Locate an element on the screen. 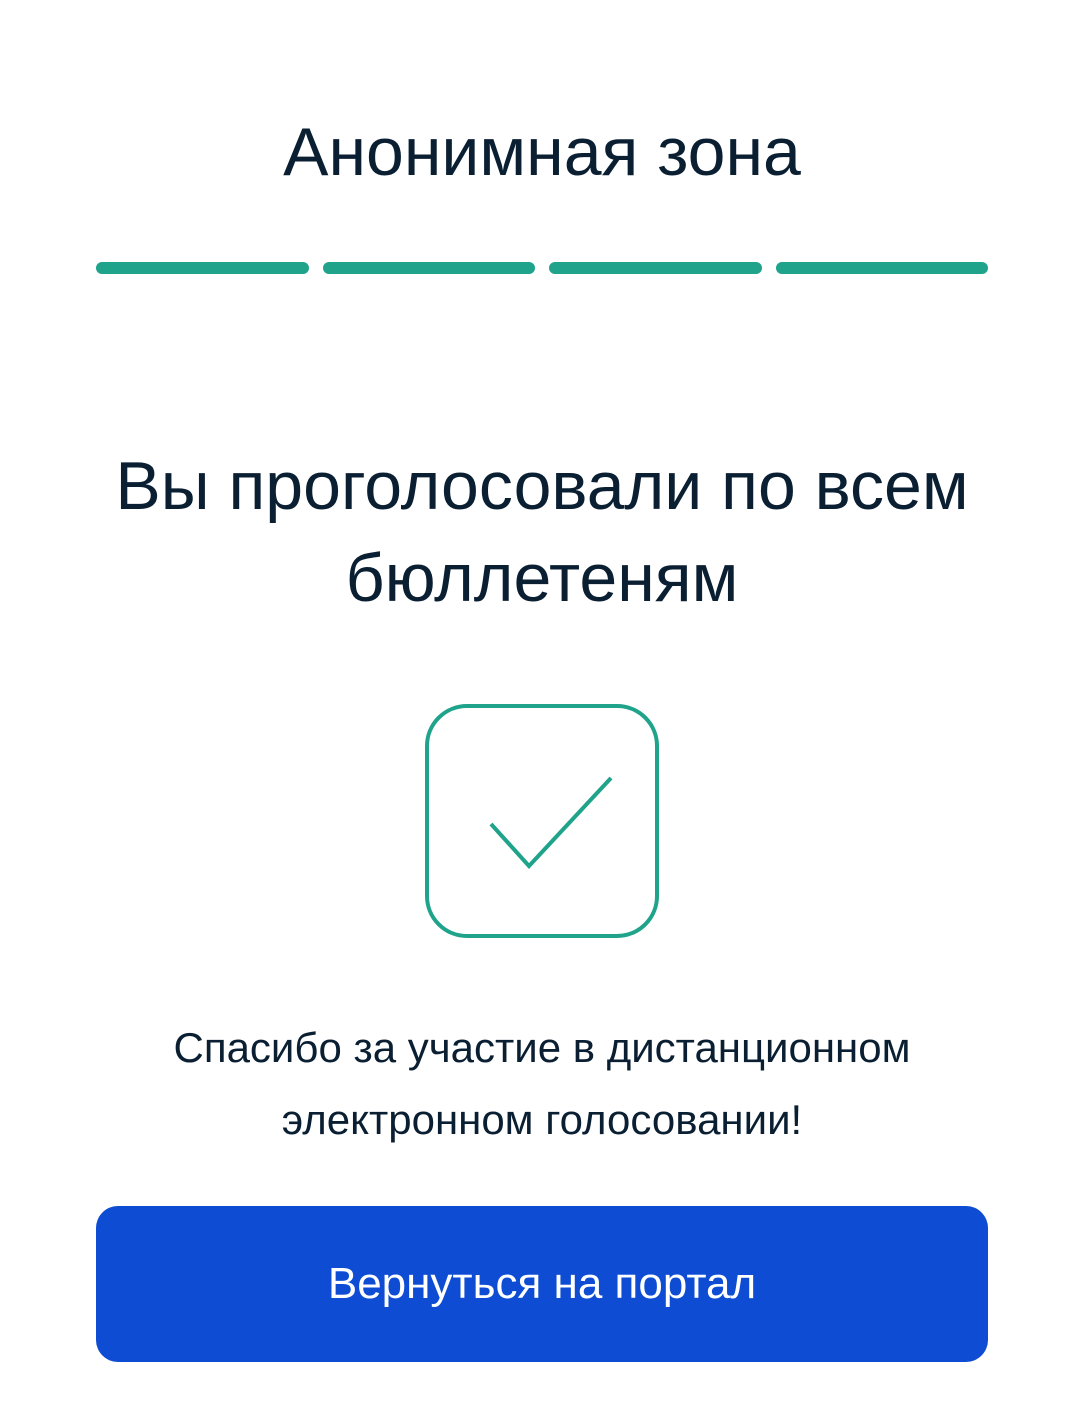  checkmark-square-icon is located at coordinates (542, 821).